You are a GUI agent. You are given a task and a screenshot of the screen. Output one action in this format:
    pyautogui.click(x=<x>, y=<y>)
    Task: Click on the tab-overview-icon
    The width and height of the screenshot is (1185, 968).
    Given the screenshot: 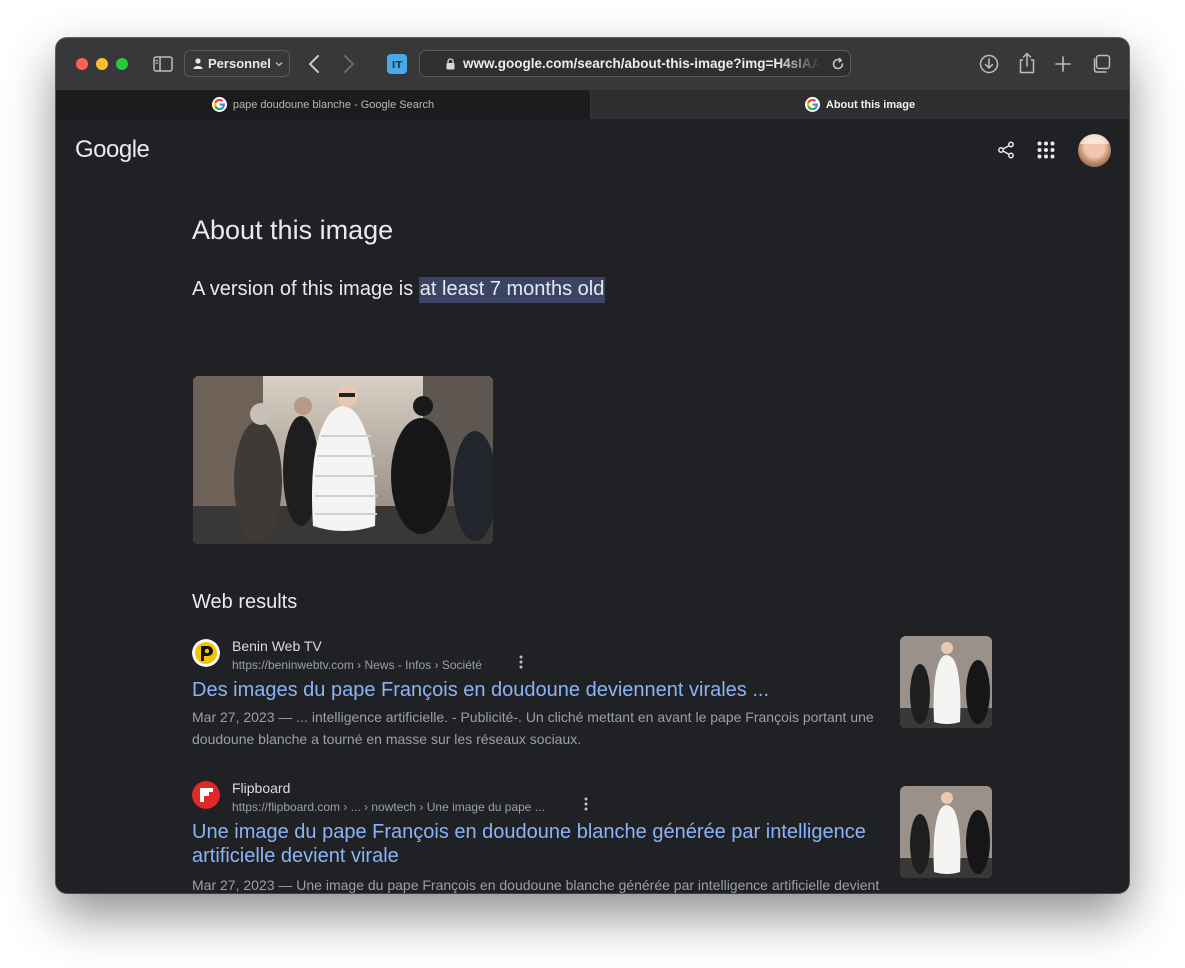 What is the action you would take?
    pyautogui.click(x=1101, y=64)
    